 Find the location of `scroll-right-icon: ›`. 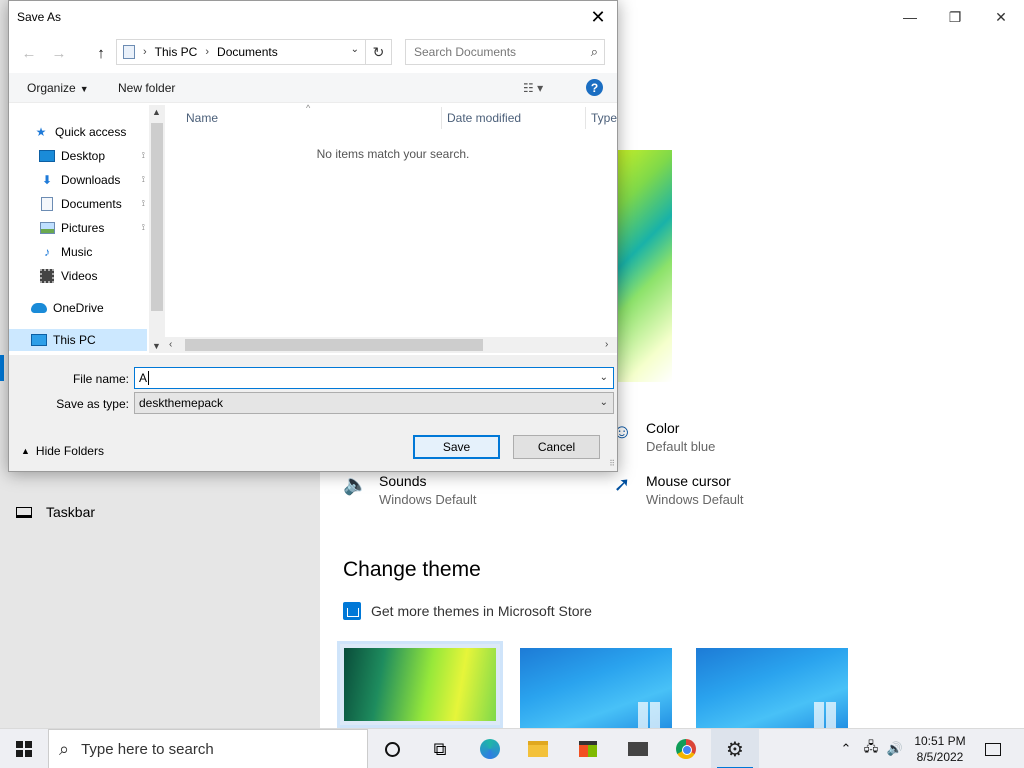

scroll-right-icon: › is located at coordinates (606, 344).